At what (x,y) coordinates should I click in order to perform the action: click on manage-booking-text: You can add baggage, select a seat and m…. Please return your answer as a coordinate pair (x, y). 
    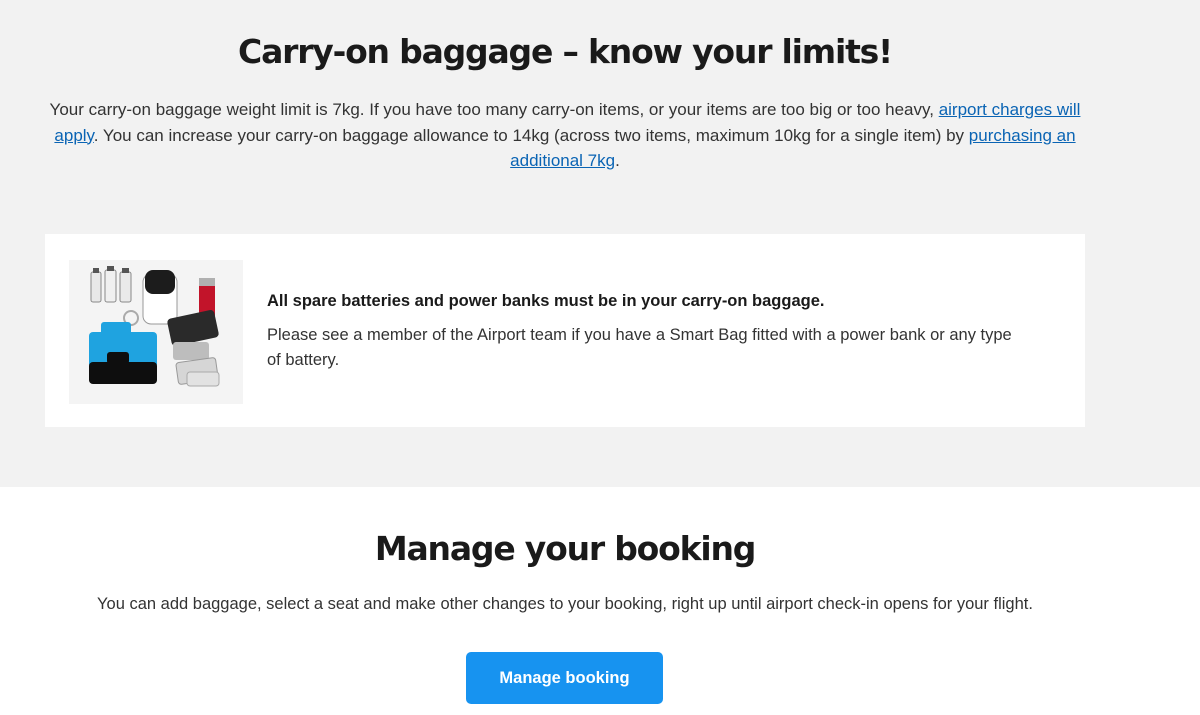
    Looking at the image, I should click on (565, 604).